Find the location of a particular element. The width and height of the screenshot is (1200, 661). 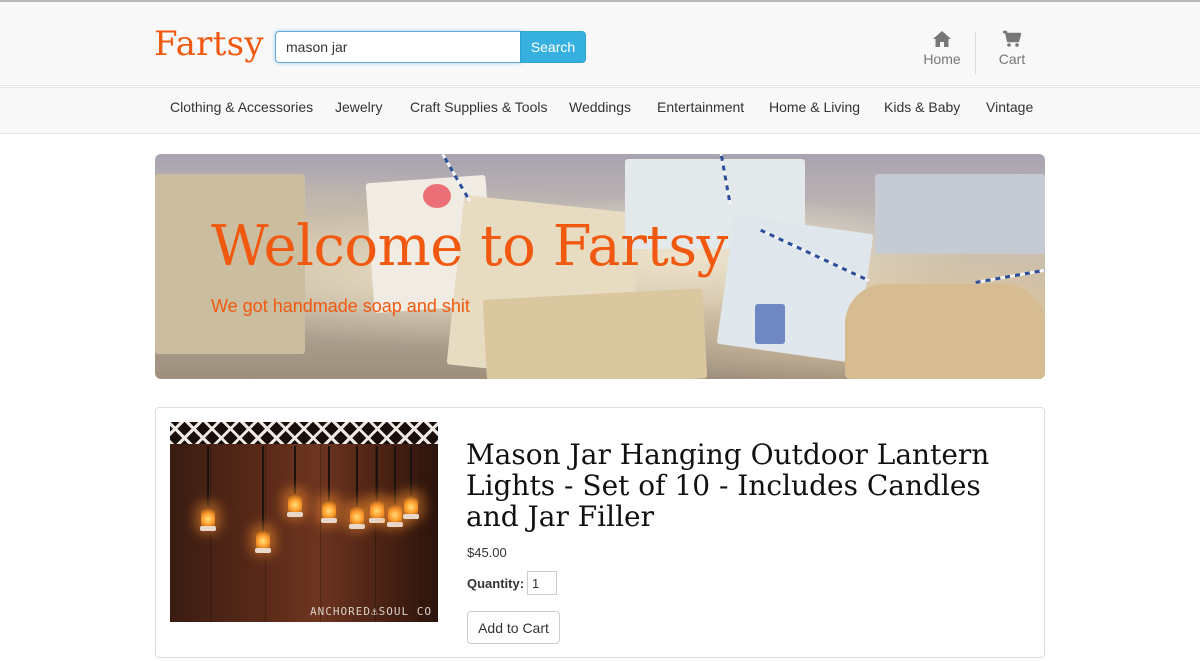

search-bar: Search is located at coordinates (430, 48).